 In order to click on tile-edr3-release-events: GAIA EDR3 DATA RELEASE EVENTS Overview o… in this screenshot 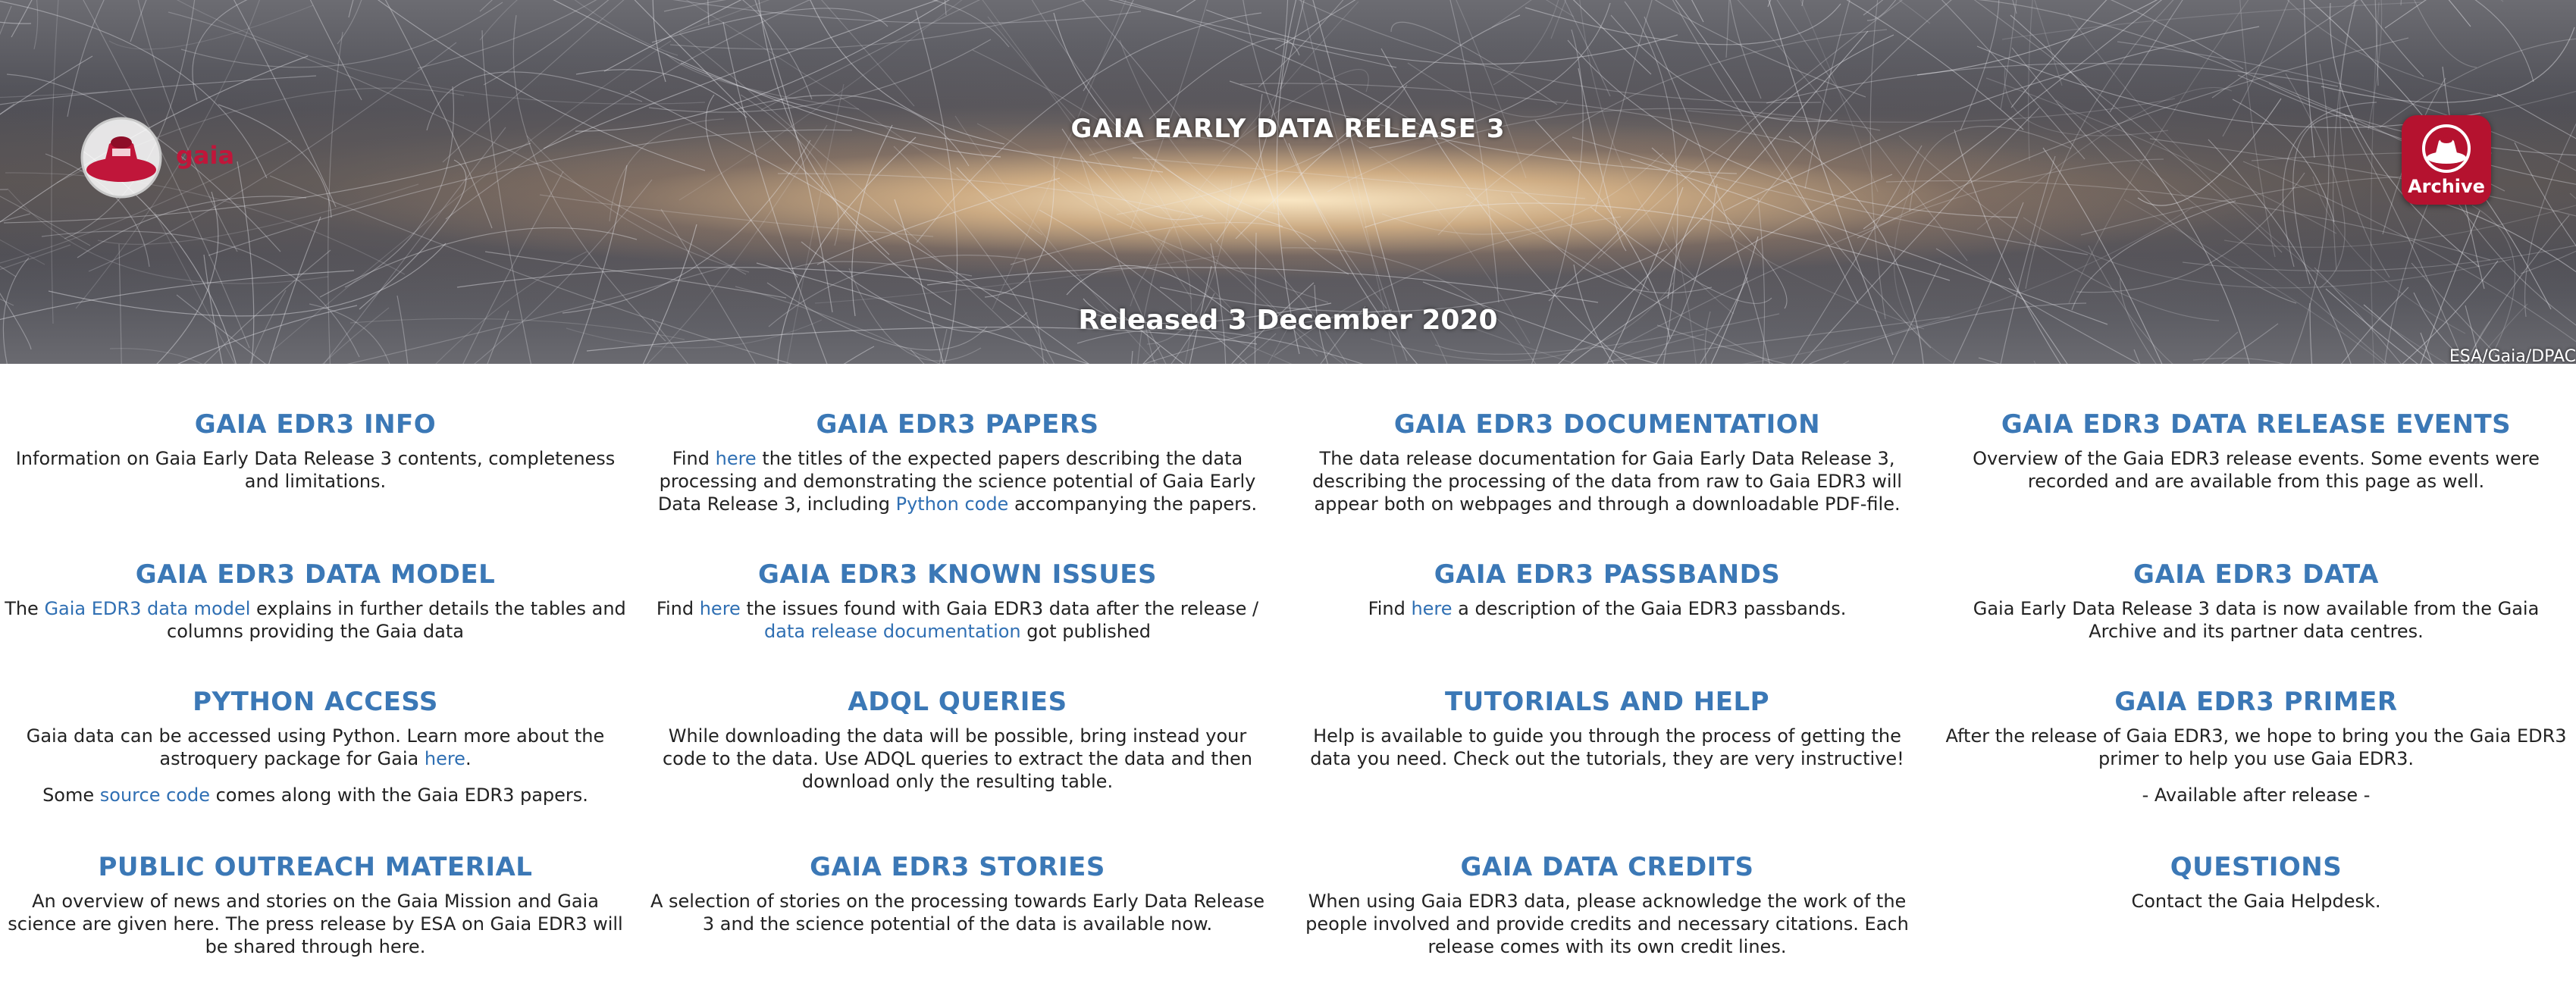, I will do `click(2256, 451)`.